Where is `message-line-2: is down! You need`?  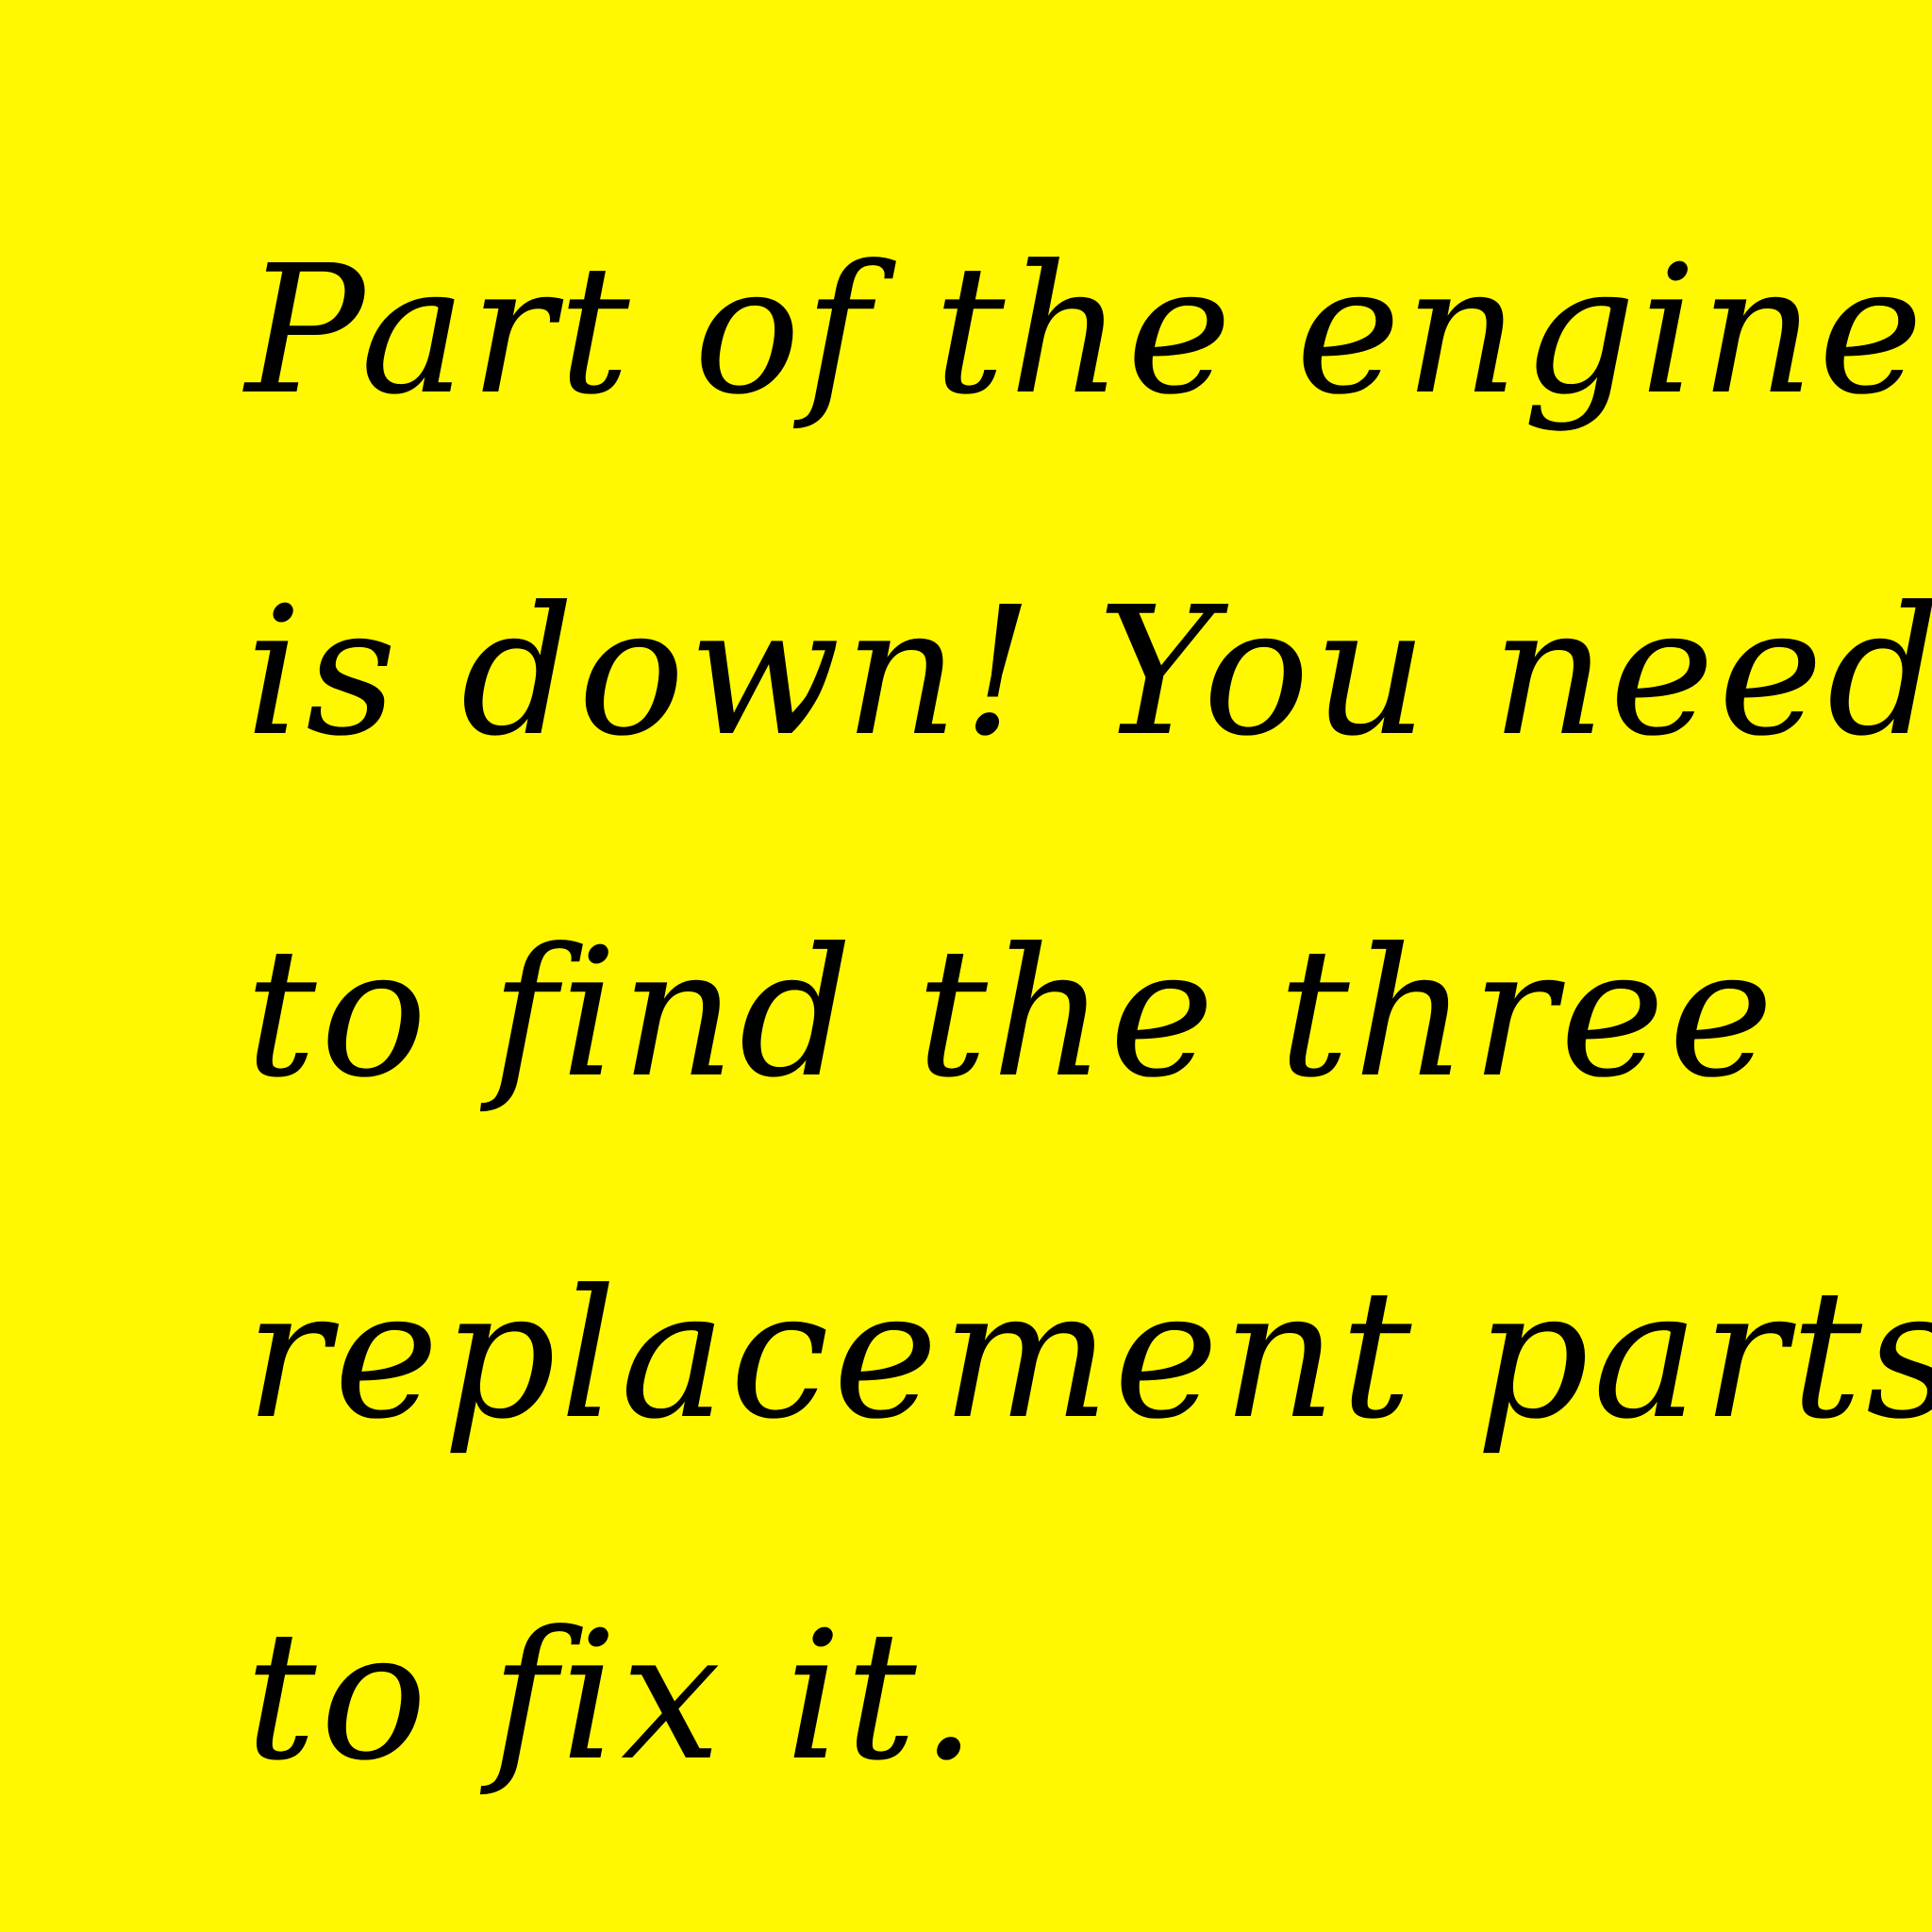 message-line-2: is down! You need is located at coordinates (1089, 672).